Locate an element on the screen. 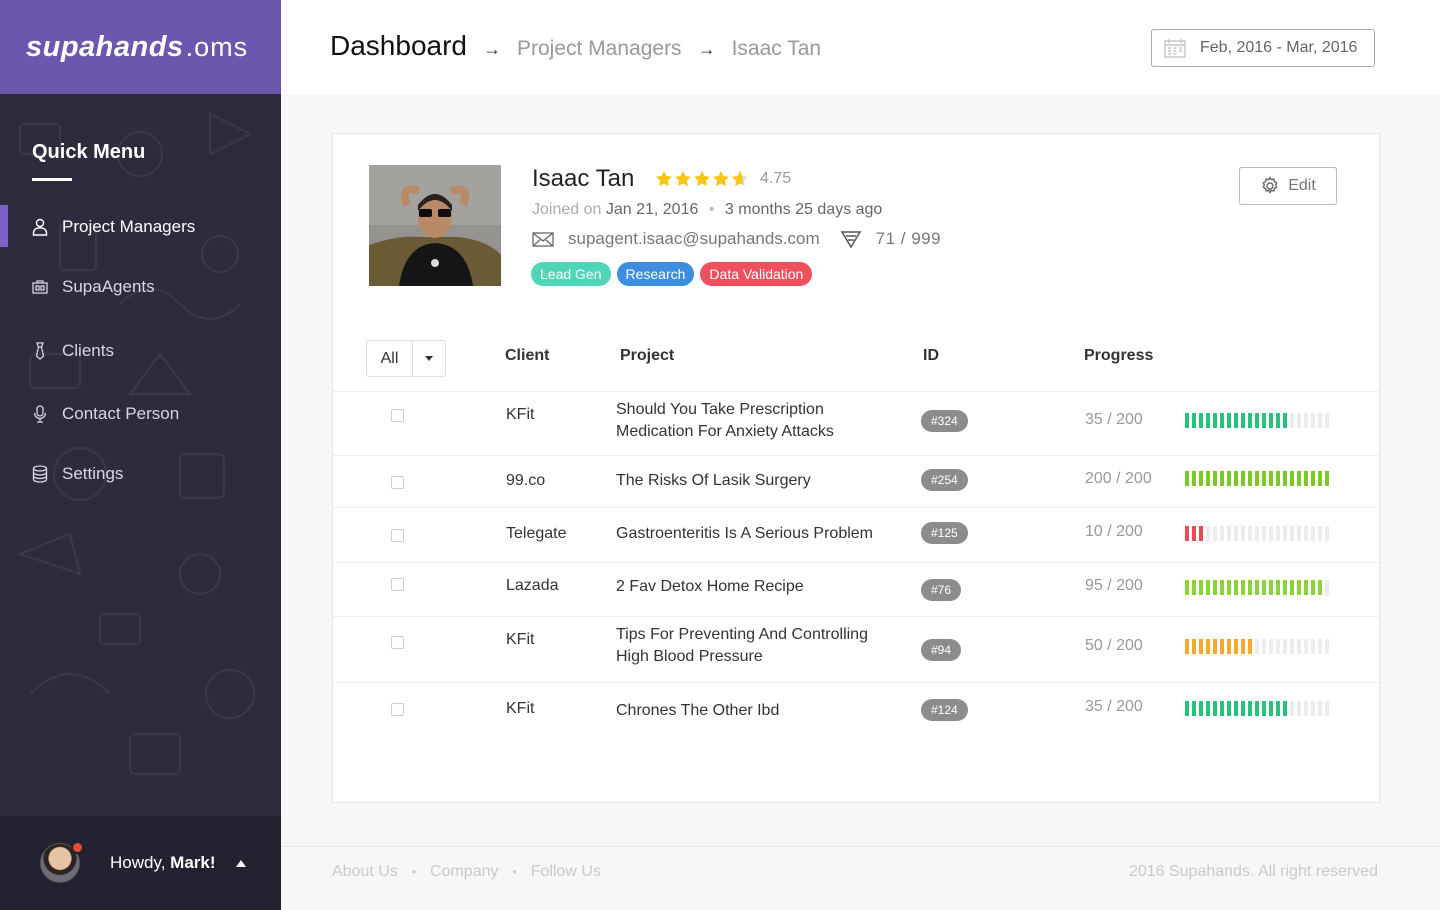 This screenshot has width=1440, height=910. star-half-icon is located at coordinates (740, 178).